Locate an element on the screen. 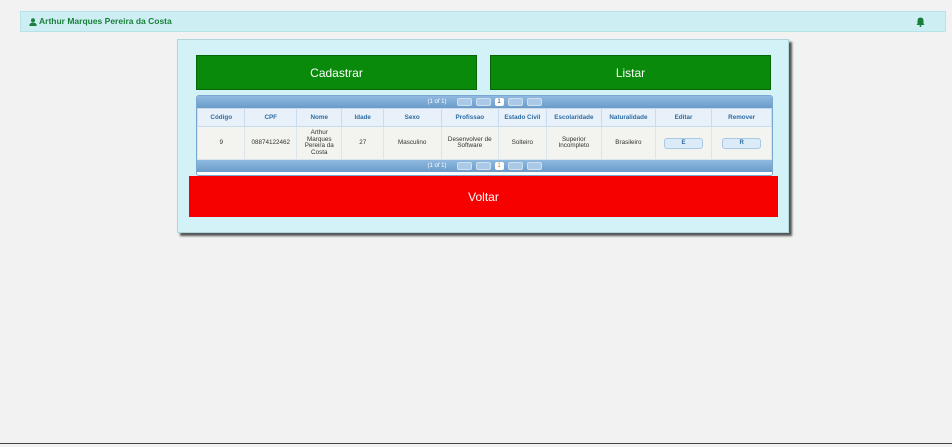  cell-naturalidade: Brasileiro is located at coordinates (628, 143).